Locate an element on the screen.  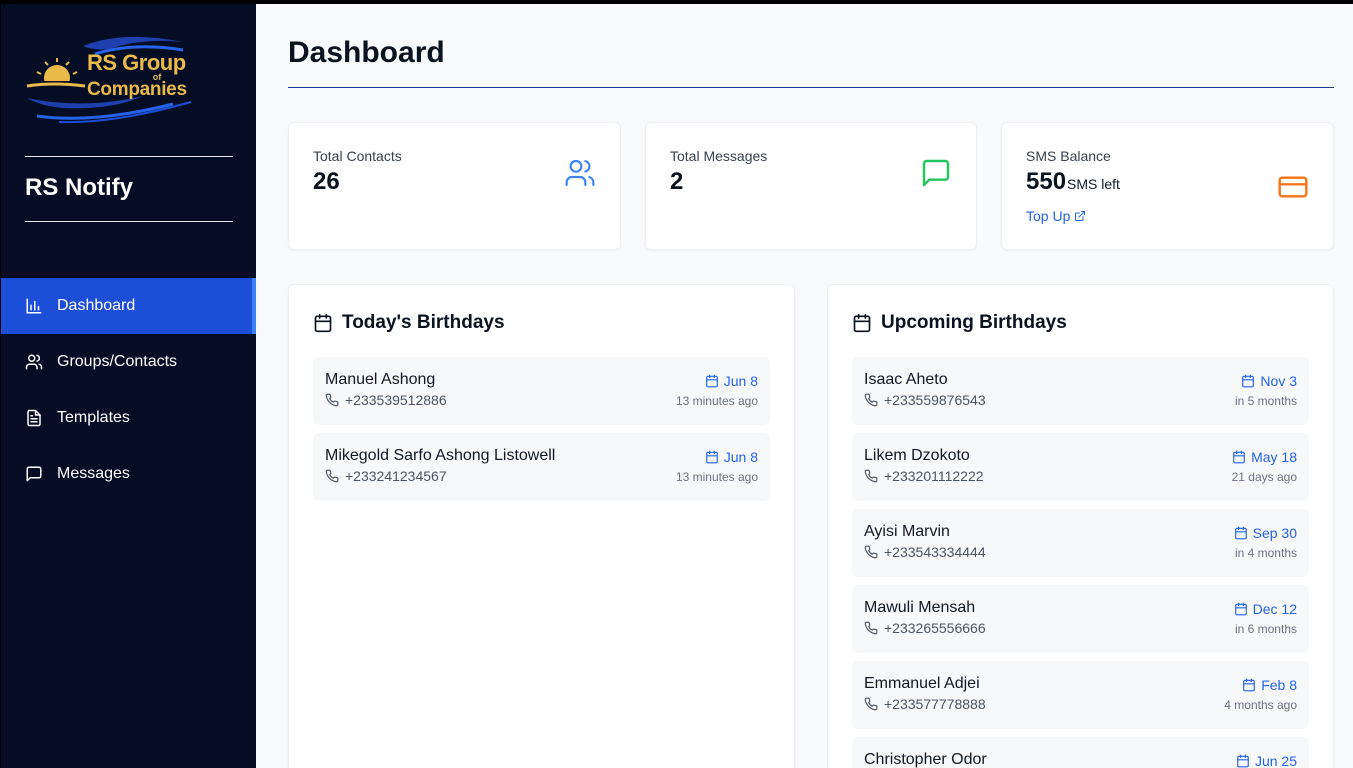
date-text: Feb 8 is located at coordinates (1279, 685).